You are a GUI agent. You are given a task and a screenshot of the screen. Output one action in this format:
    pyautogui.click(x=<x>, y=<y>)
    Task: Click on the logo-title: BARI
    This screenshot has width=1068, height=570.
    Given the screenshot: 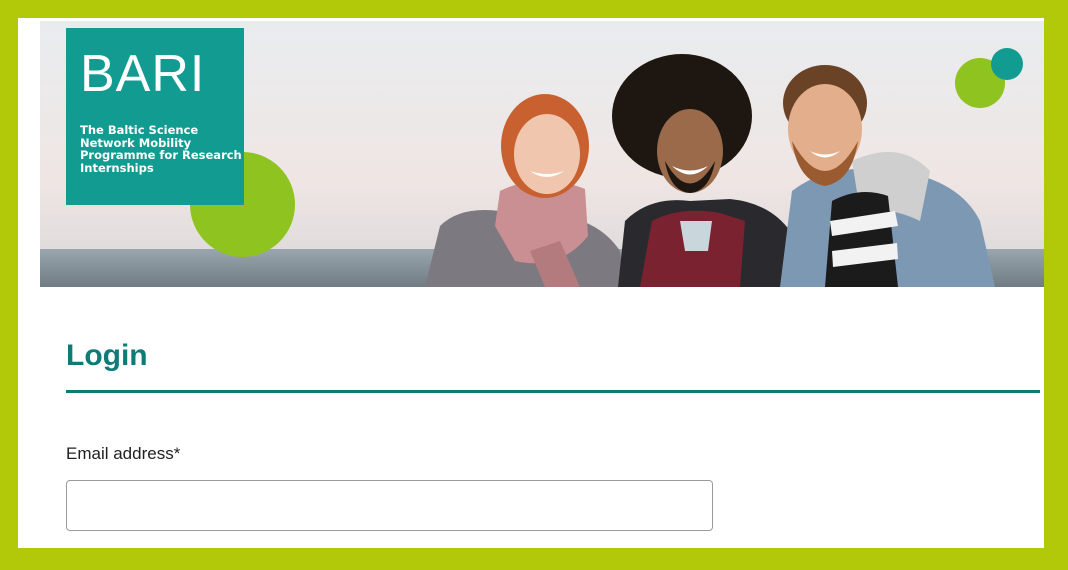 What is the action you would take?
    pyautogui.click(x=143, y=74)
    